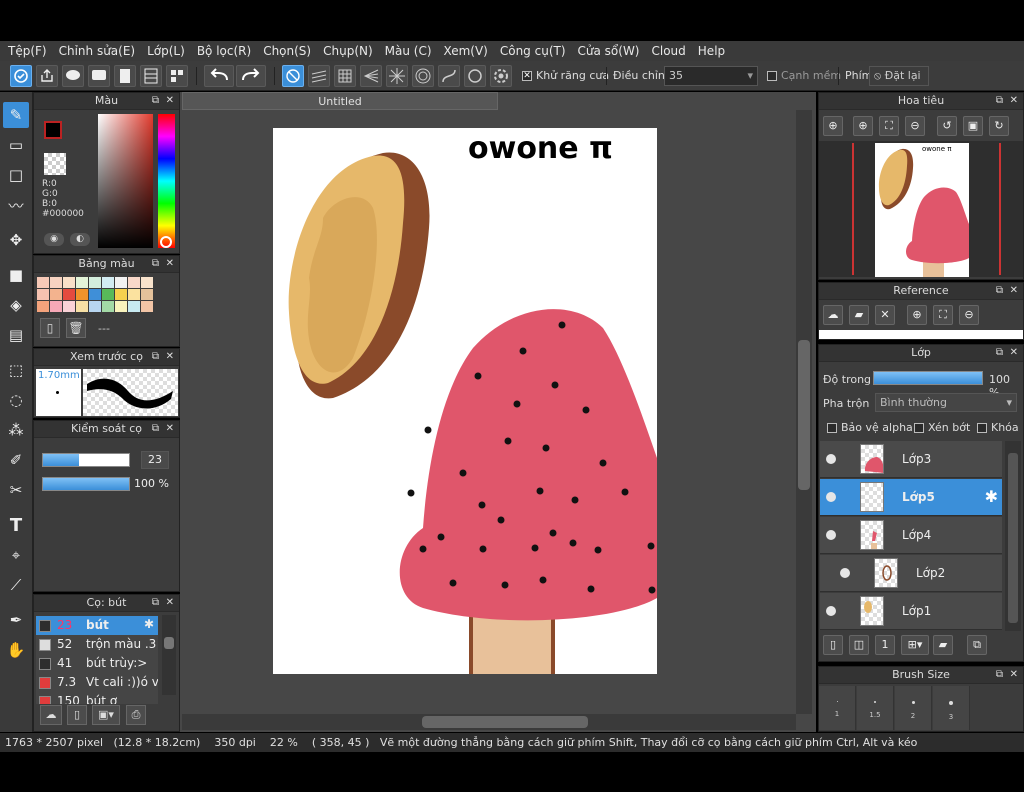 This screenshot has height=792, width=1024. What do you see at coordinates (54, 239) in the screenshot?
I see `color-wheel-icon: ◉` at bounding box center [54, 239].